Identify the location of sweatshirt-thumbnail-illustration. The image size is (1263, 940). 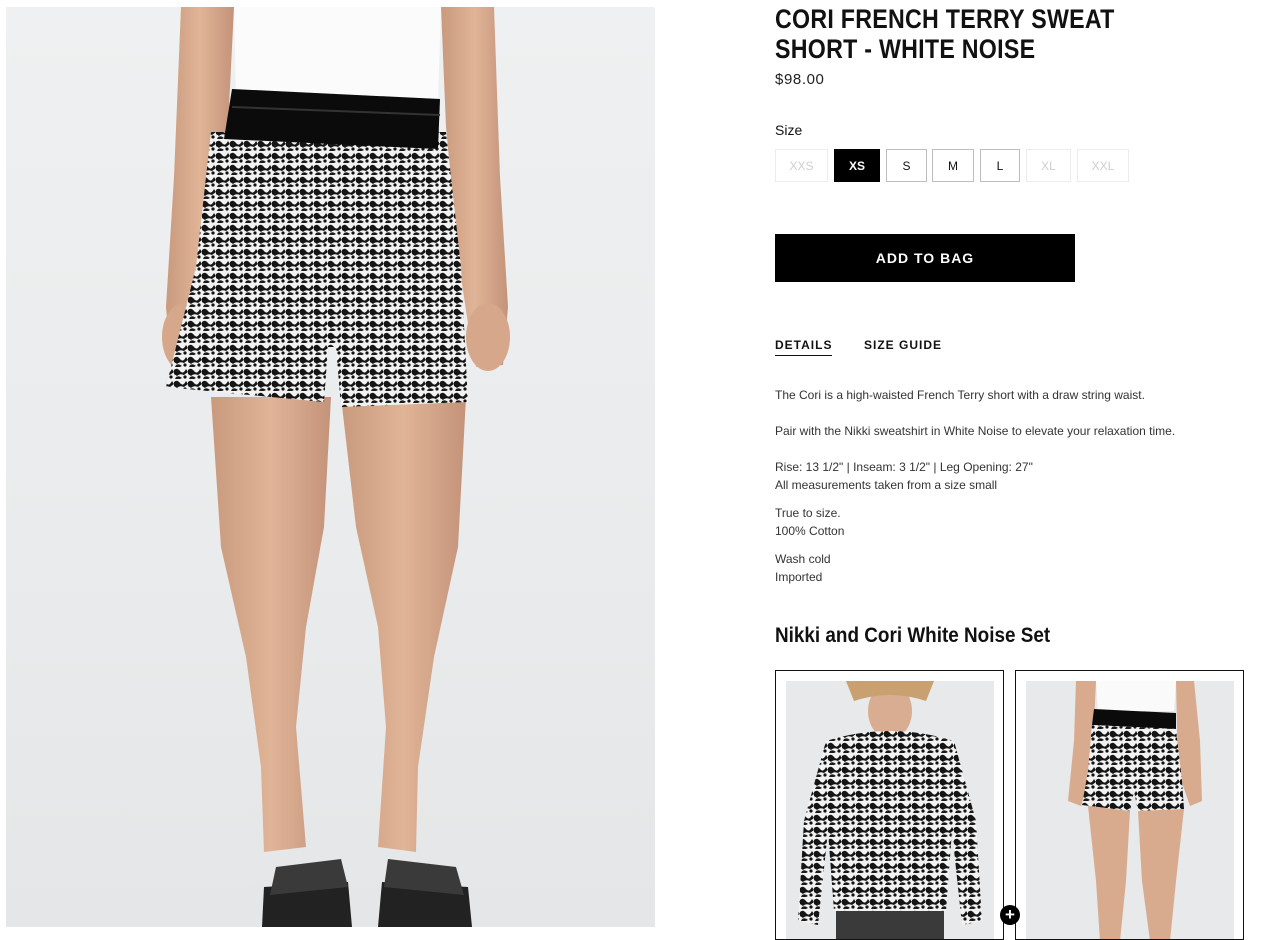
(890, 810).